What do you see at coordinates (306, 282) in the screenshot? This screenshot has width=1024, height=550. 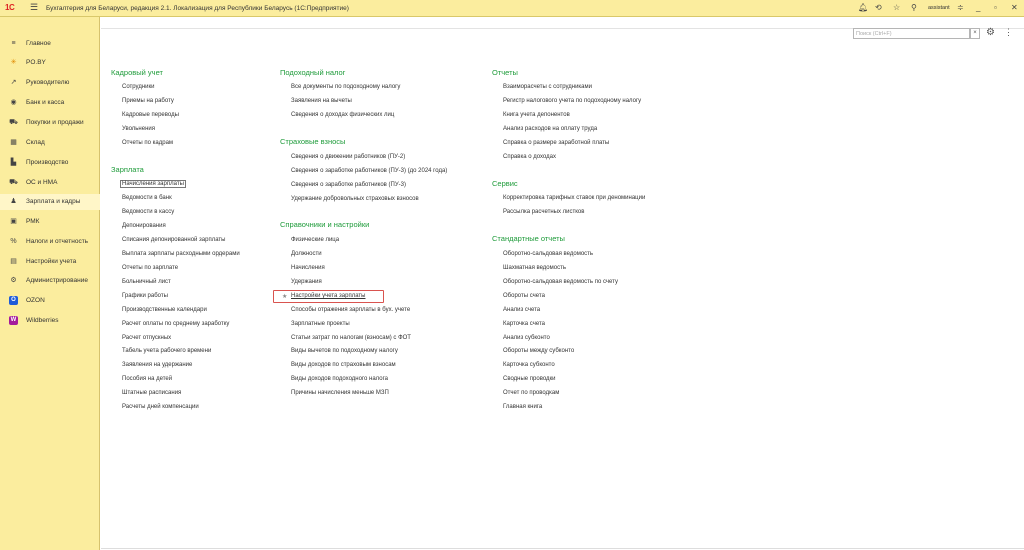 I see `link: Удержания` at bounding box center [306, 282].